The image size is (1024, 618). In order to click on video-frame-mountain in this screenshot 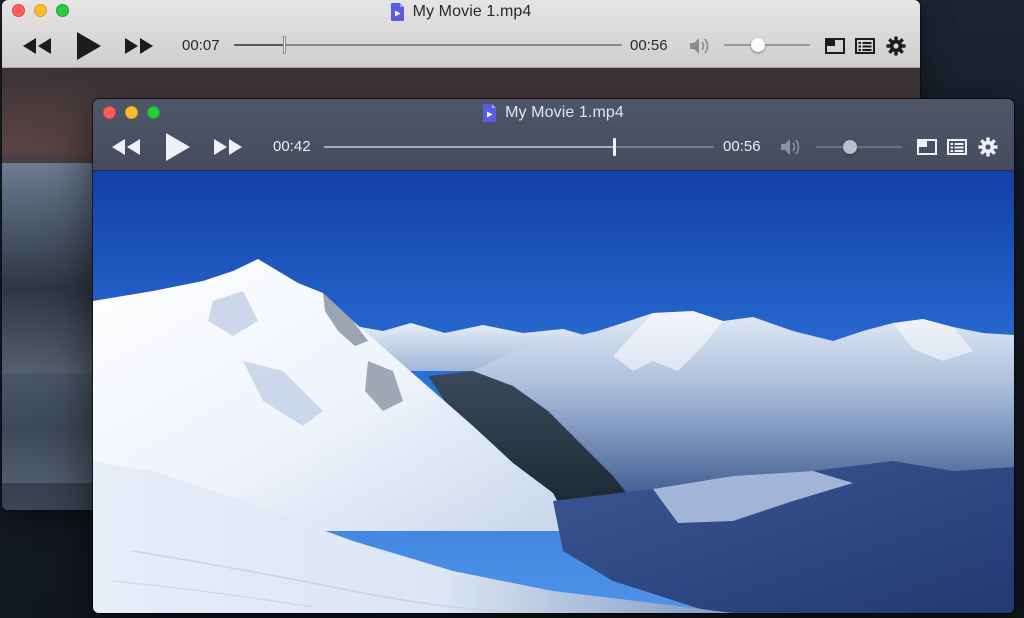, I will do `click(48, 268)`.